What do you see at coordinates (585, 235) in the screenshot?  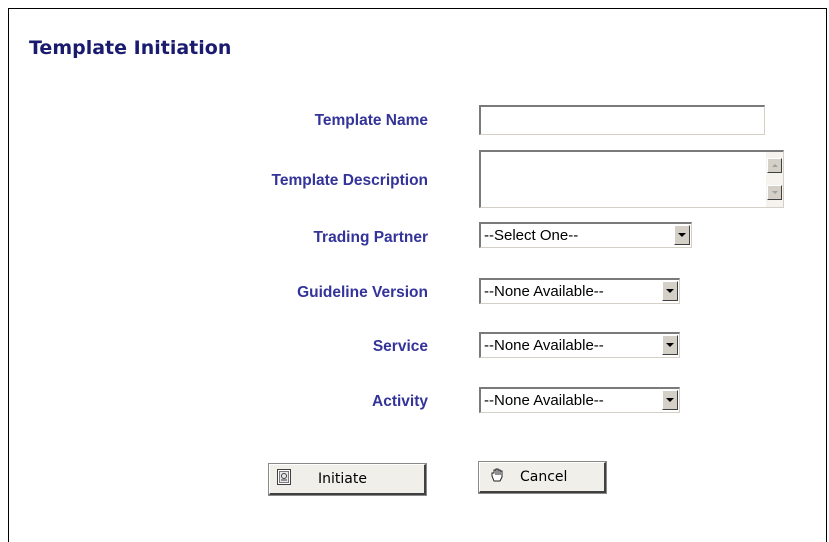 I see `trading-partner-select: --Select One--` at bounding box center [585, 235].